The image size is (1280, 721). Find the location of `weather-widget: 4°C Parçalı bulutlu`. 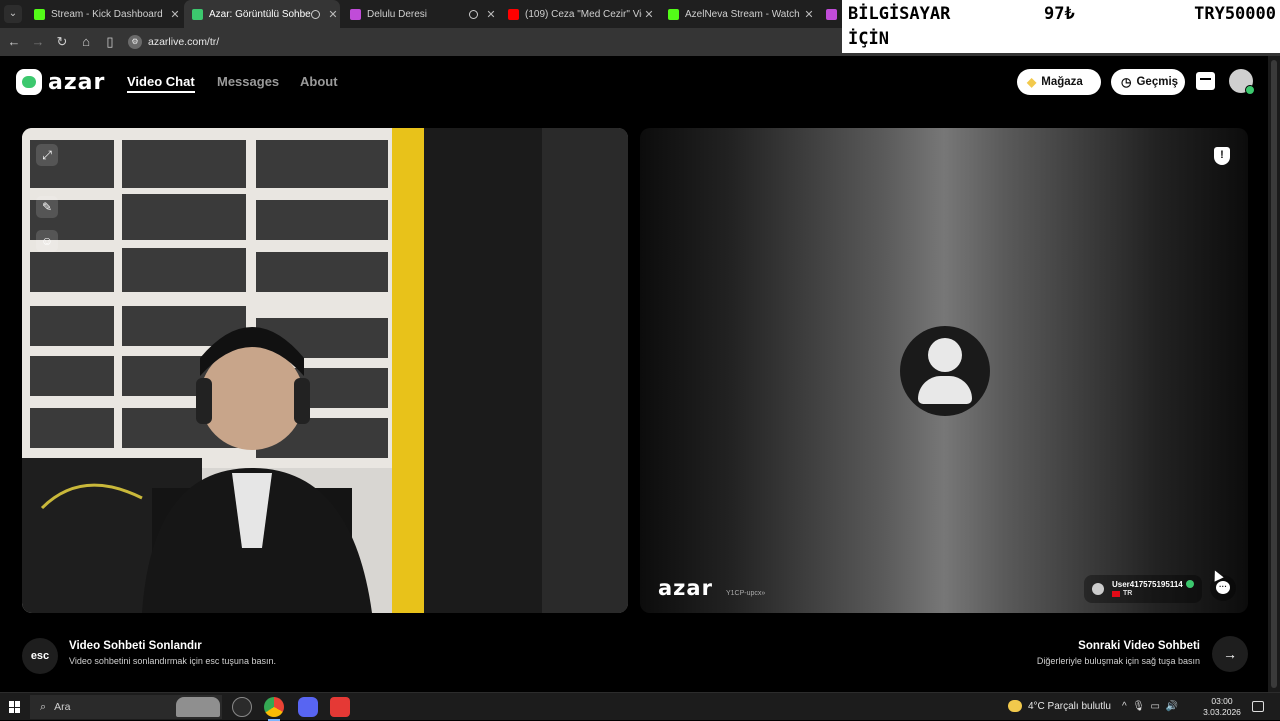

weather-widget: 4°C Parçalı bulutlu is located at coordinates (1059, 706).